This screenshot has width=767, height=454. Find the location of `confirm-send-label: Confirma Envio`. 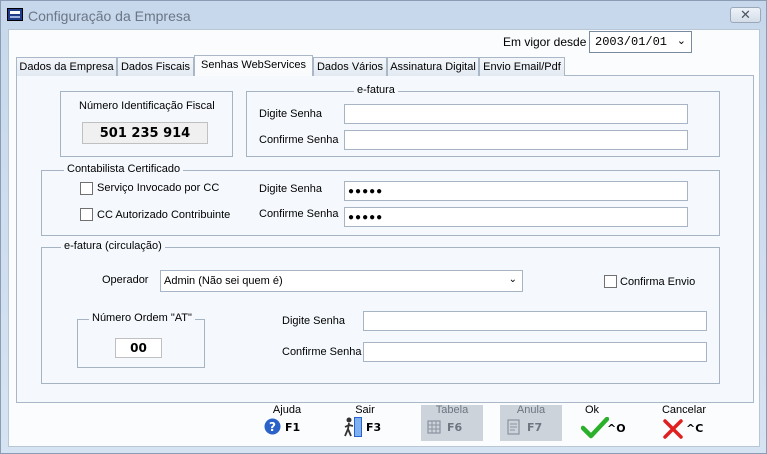

confirm-send-label: Confirma Envio is located at coordinates (658, 282).